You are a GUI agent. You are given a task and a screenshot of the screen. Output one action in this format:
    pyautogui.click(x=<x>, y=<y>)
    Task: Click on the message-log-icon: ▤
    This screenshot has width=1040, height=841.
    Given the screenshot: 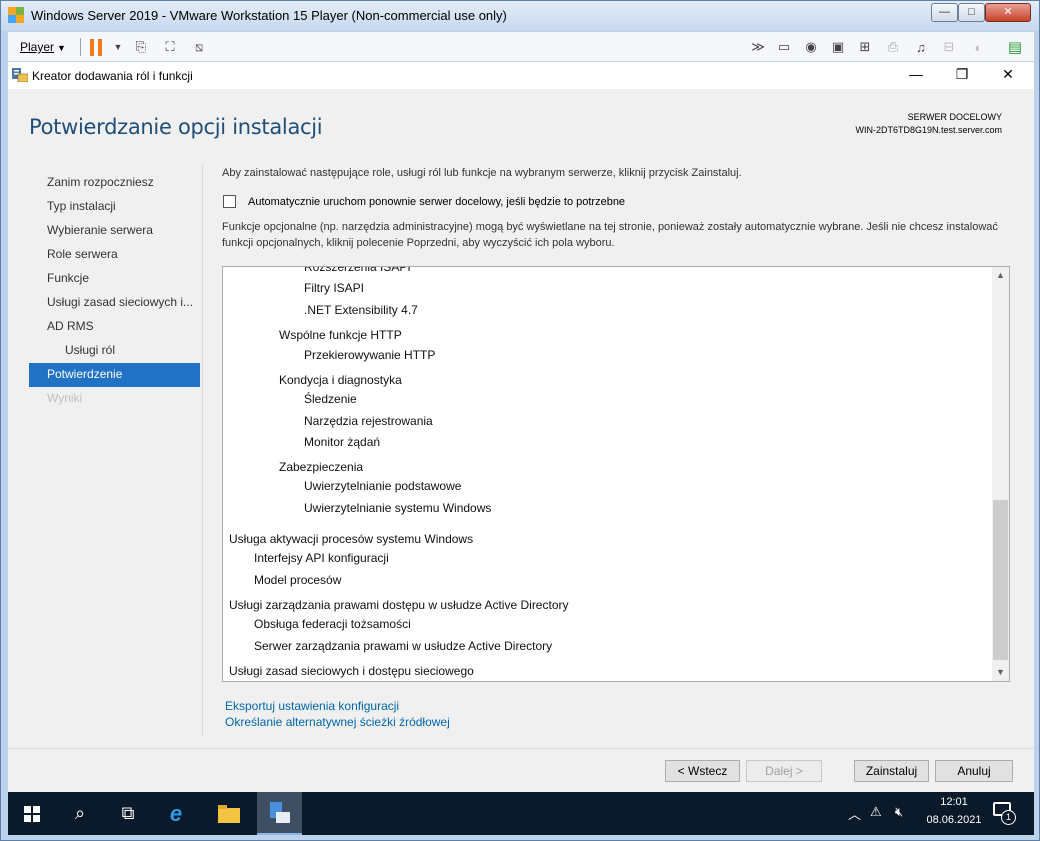 What is the action you would take?
    pyautogui.click(x=1015, y=47)
    